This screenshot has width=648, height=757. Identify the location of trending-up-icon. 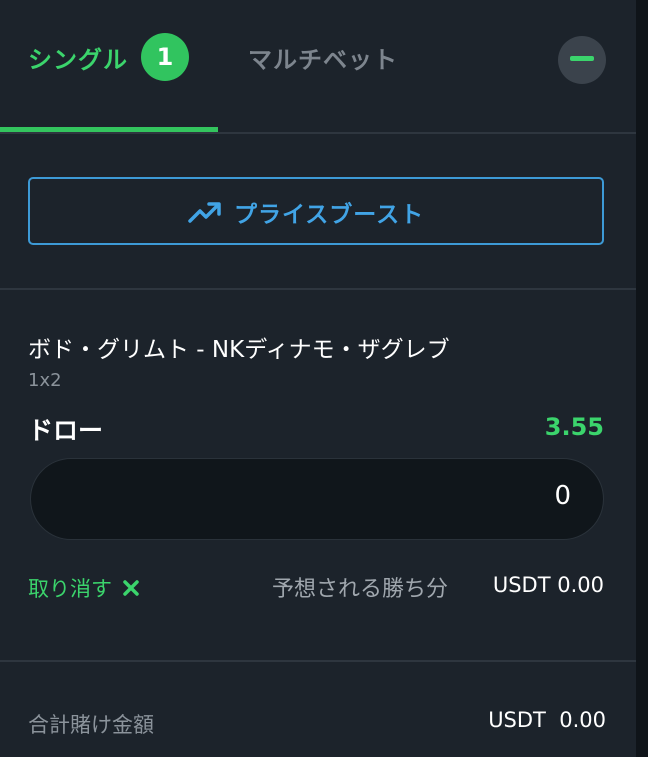
(204, 212).